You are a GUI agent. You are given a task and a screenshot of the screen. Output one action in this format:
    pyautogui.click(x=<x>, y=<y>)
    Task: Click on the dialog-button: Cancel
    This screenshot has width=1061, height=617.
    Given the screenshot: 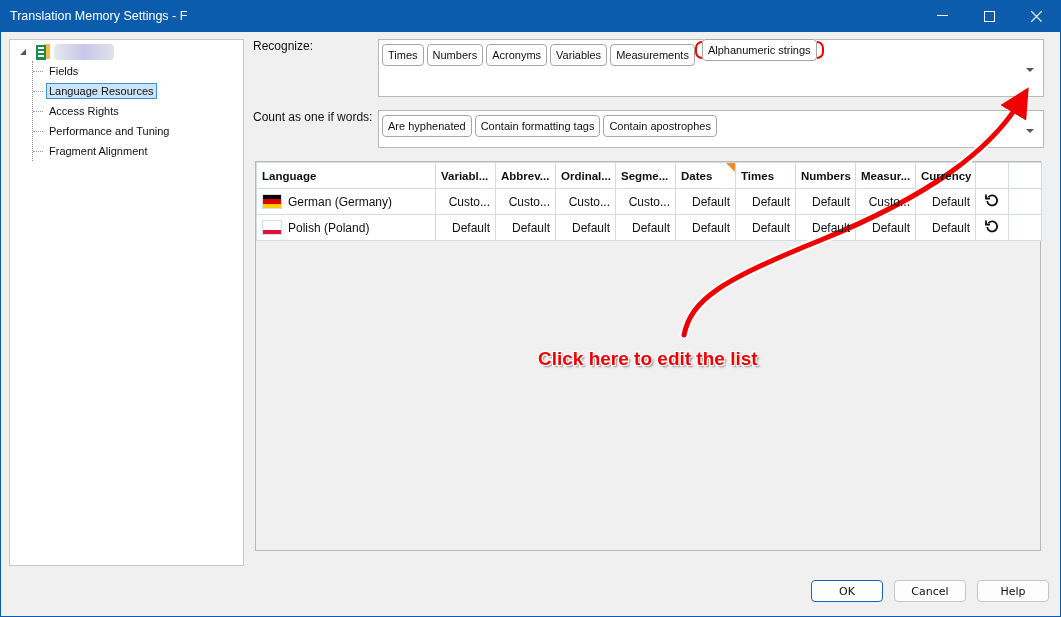 What is the action you would take?
    pyautogui.click(x=930, y=591)
    